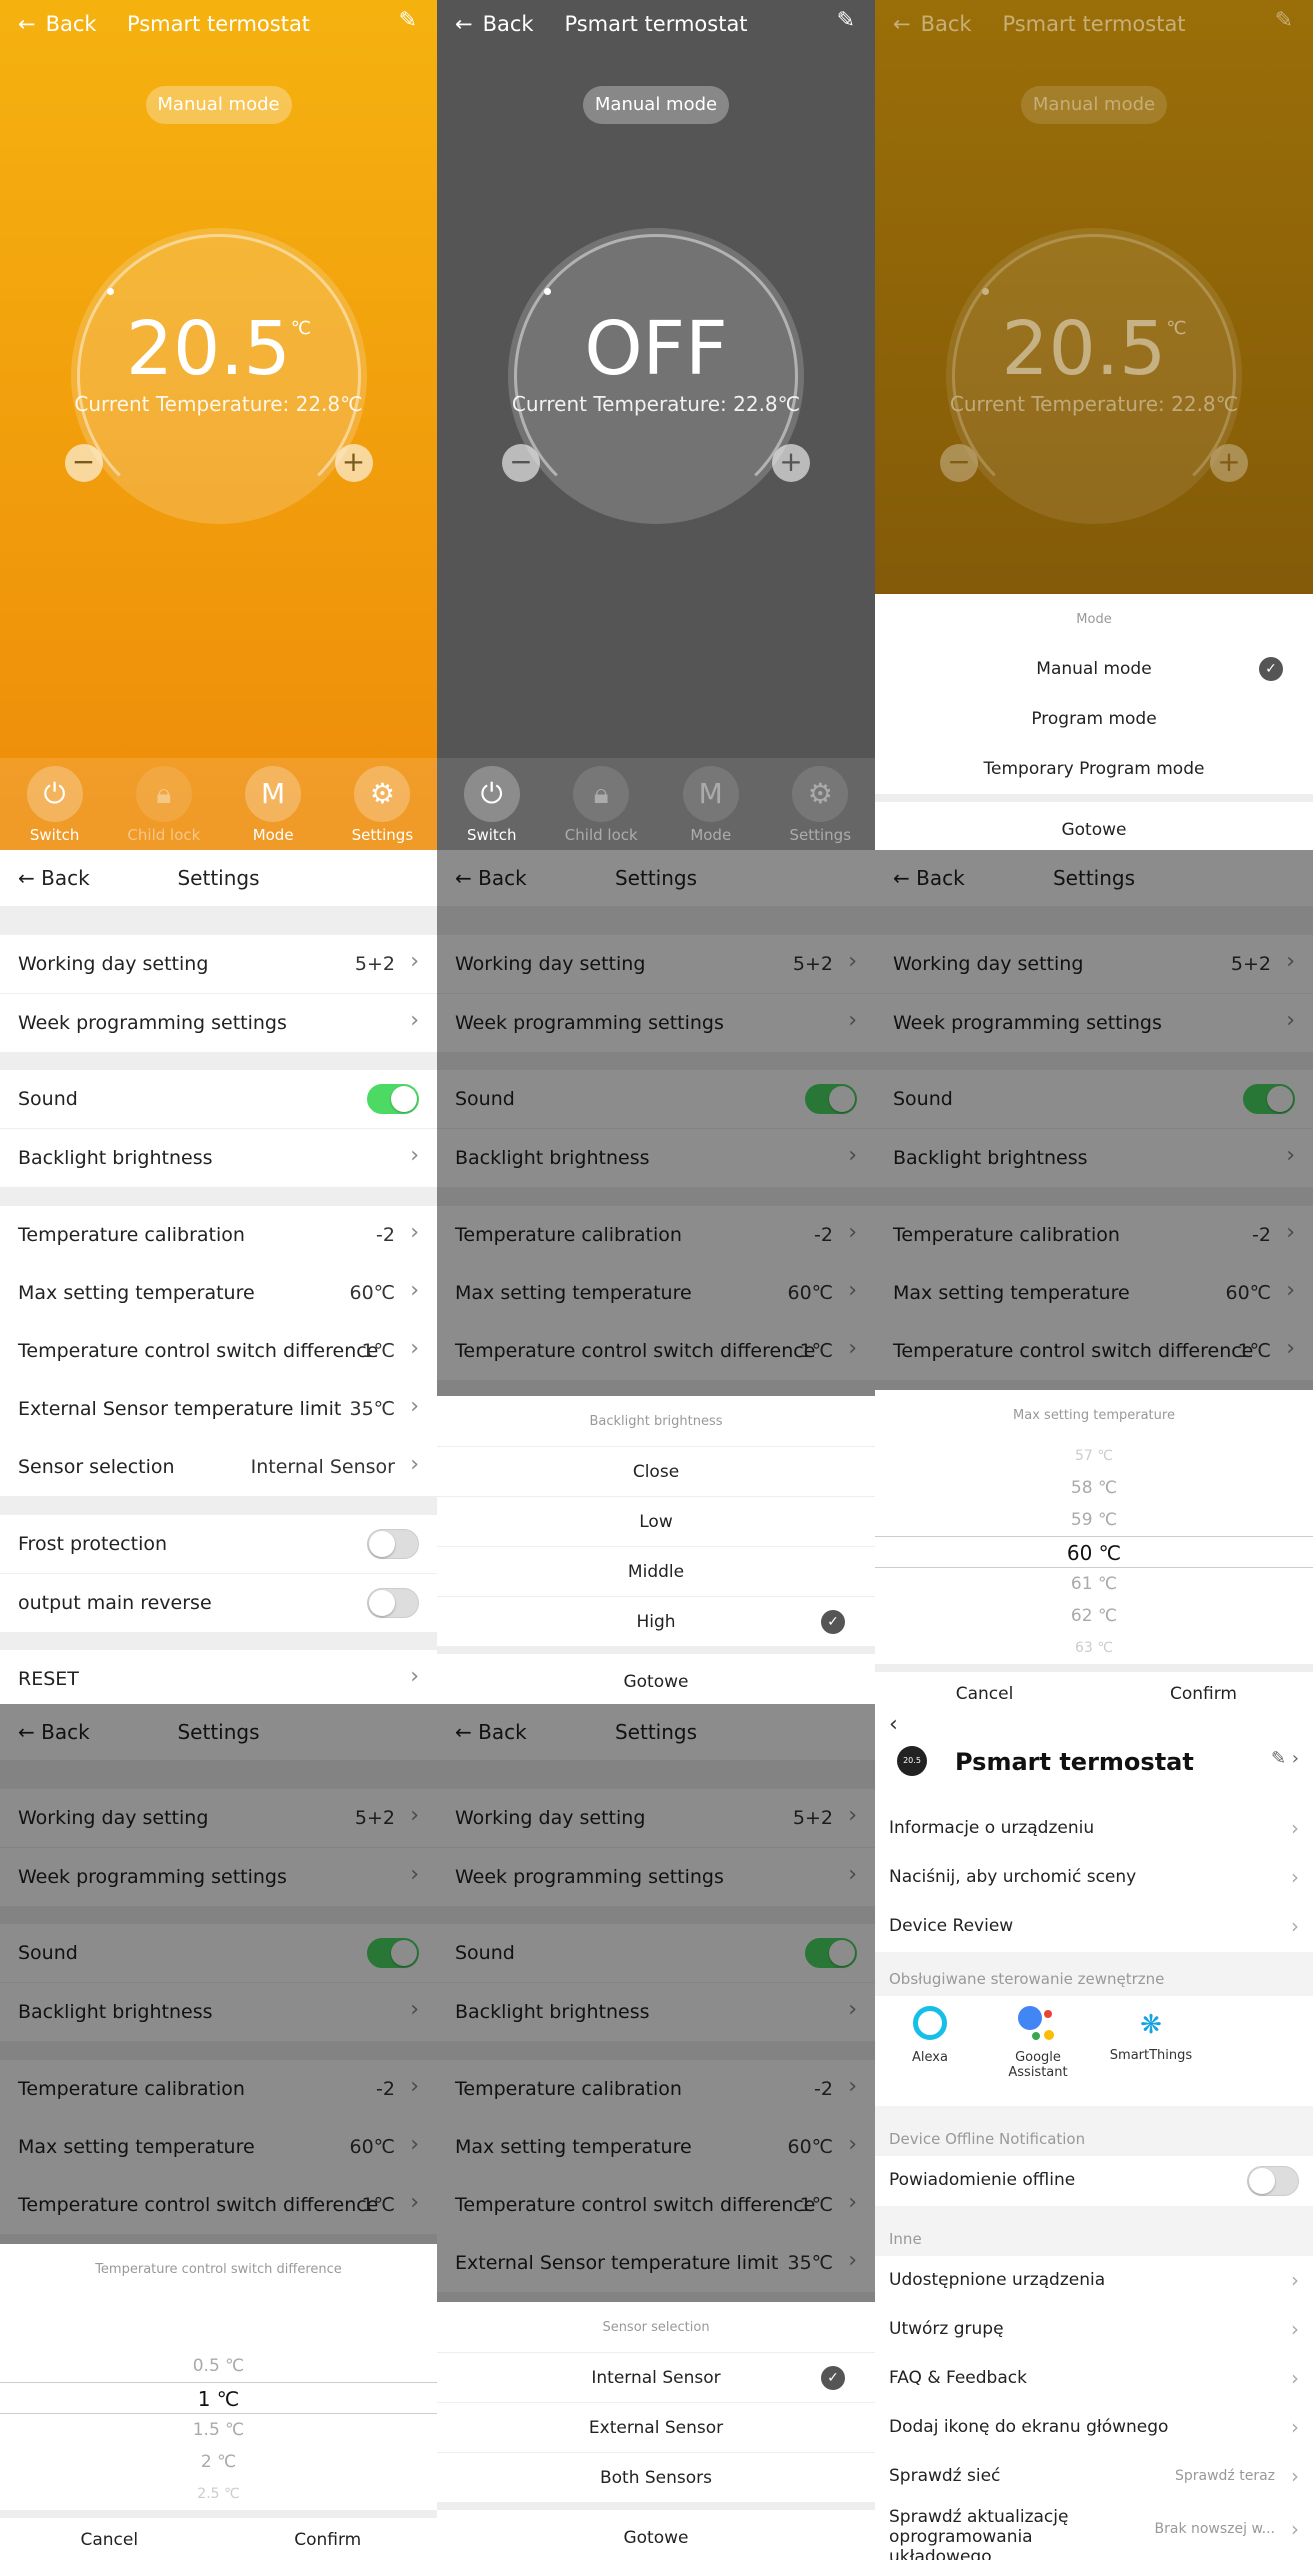  What do you see at coordinates (218, 1467) in the screenshot?
I see `row-sensor-selection: Sensor selection Internal Sensor ›` at bounding box center [218, 1467].